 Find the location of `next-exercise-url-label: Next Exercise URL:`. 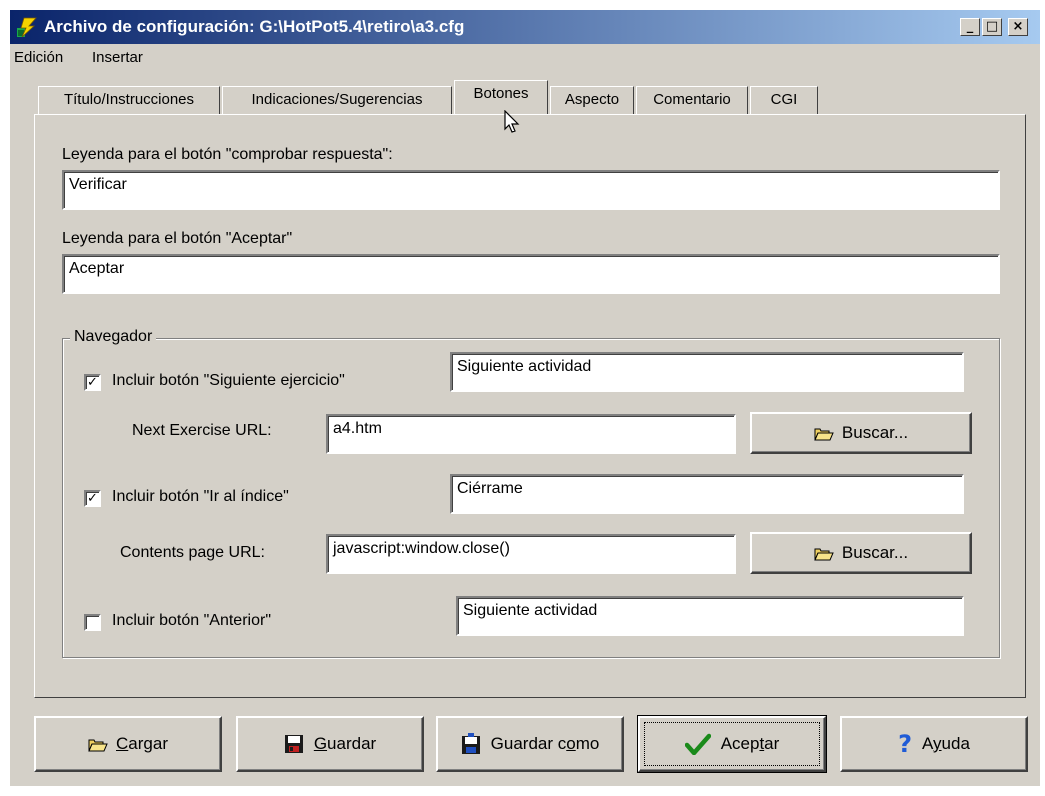

next-exercise-url-label: Next Exercise URL: is located at coordinates (202, 430).